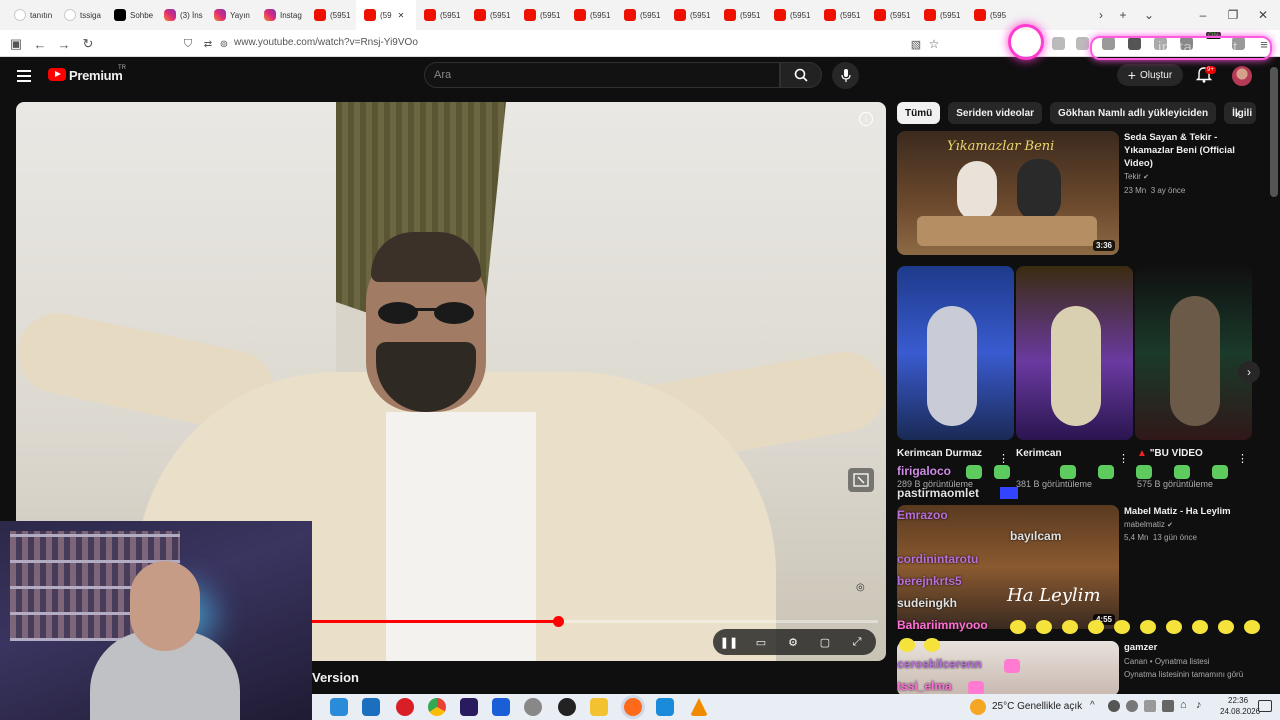  Describe the element at coordinates (469, 707) in the screenshot. I see `premiere-icon` at that location.